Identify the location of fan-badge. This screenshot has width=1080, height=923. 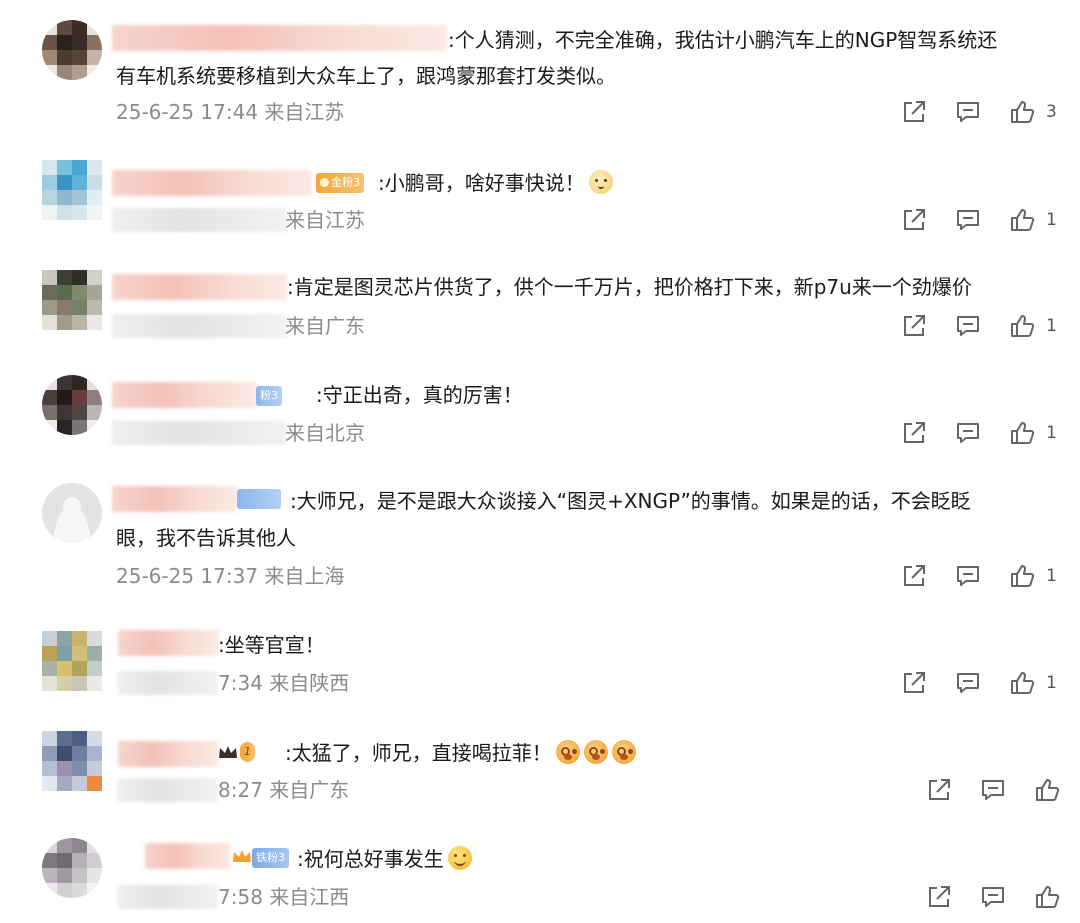
(259, 499).